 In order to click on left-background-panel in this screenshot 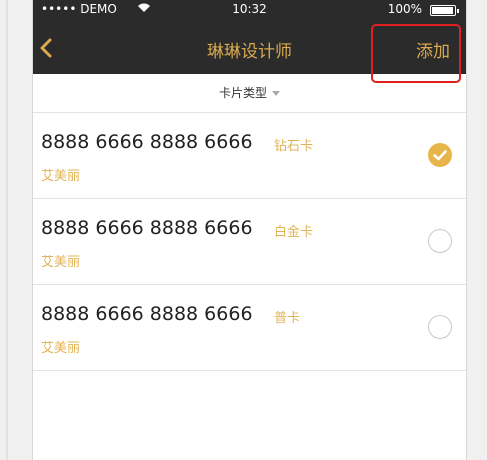, I will do `click(16, 230)`.